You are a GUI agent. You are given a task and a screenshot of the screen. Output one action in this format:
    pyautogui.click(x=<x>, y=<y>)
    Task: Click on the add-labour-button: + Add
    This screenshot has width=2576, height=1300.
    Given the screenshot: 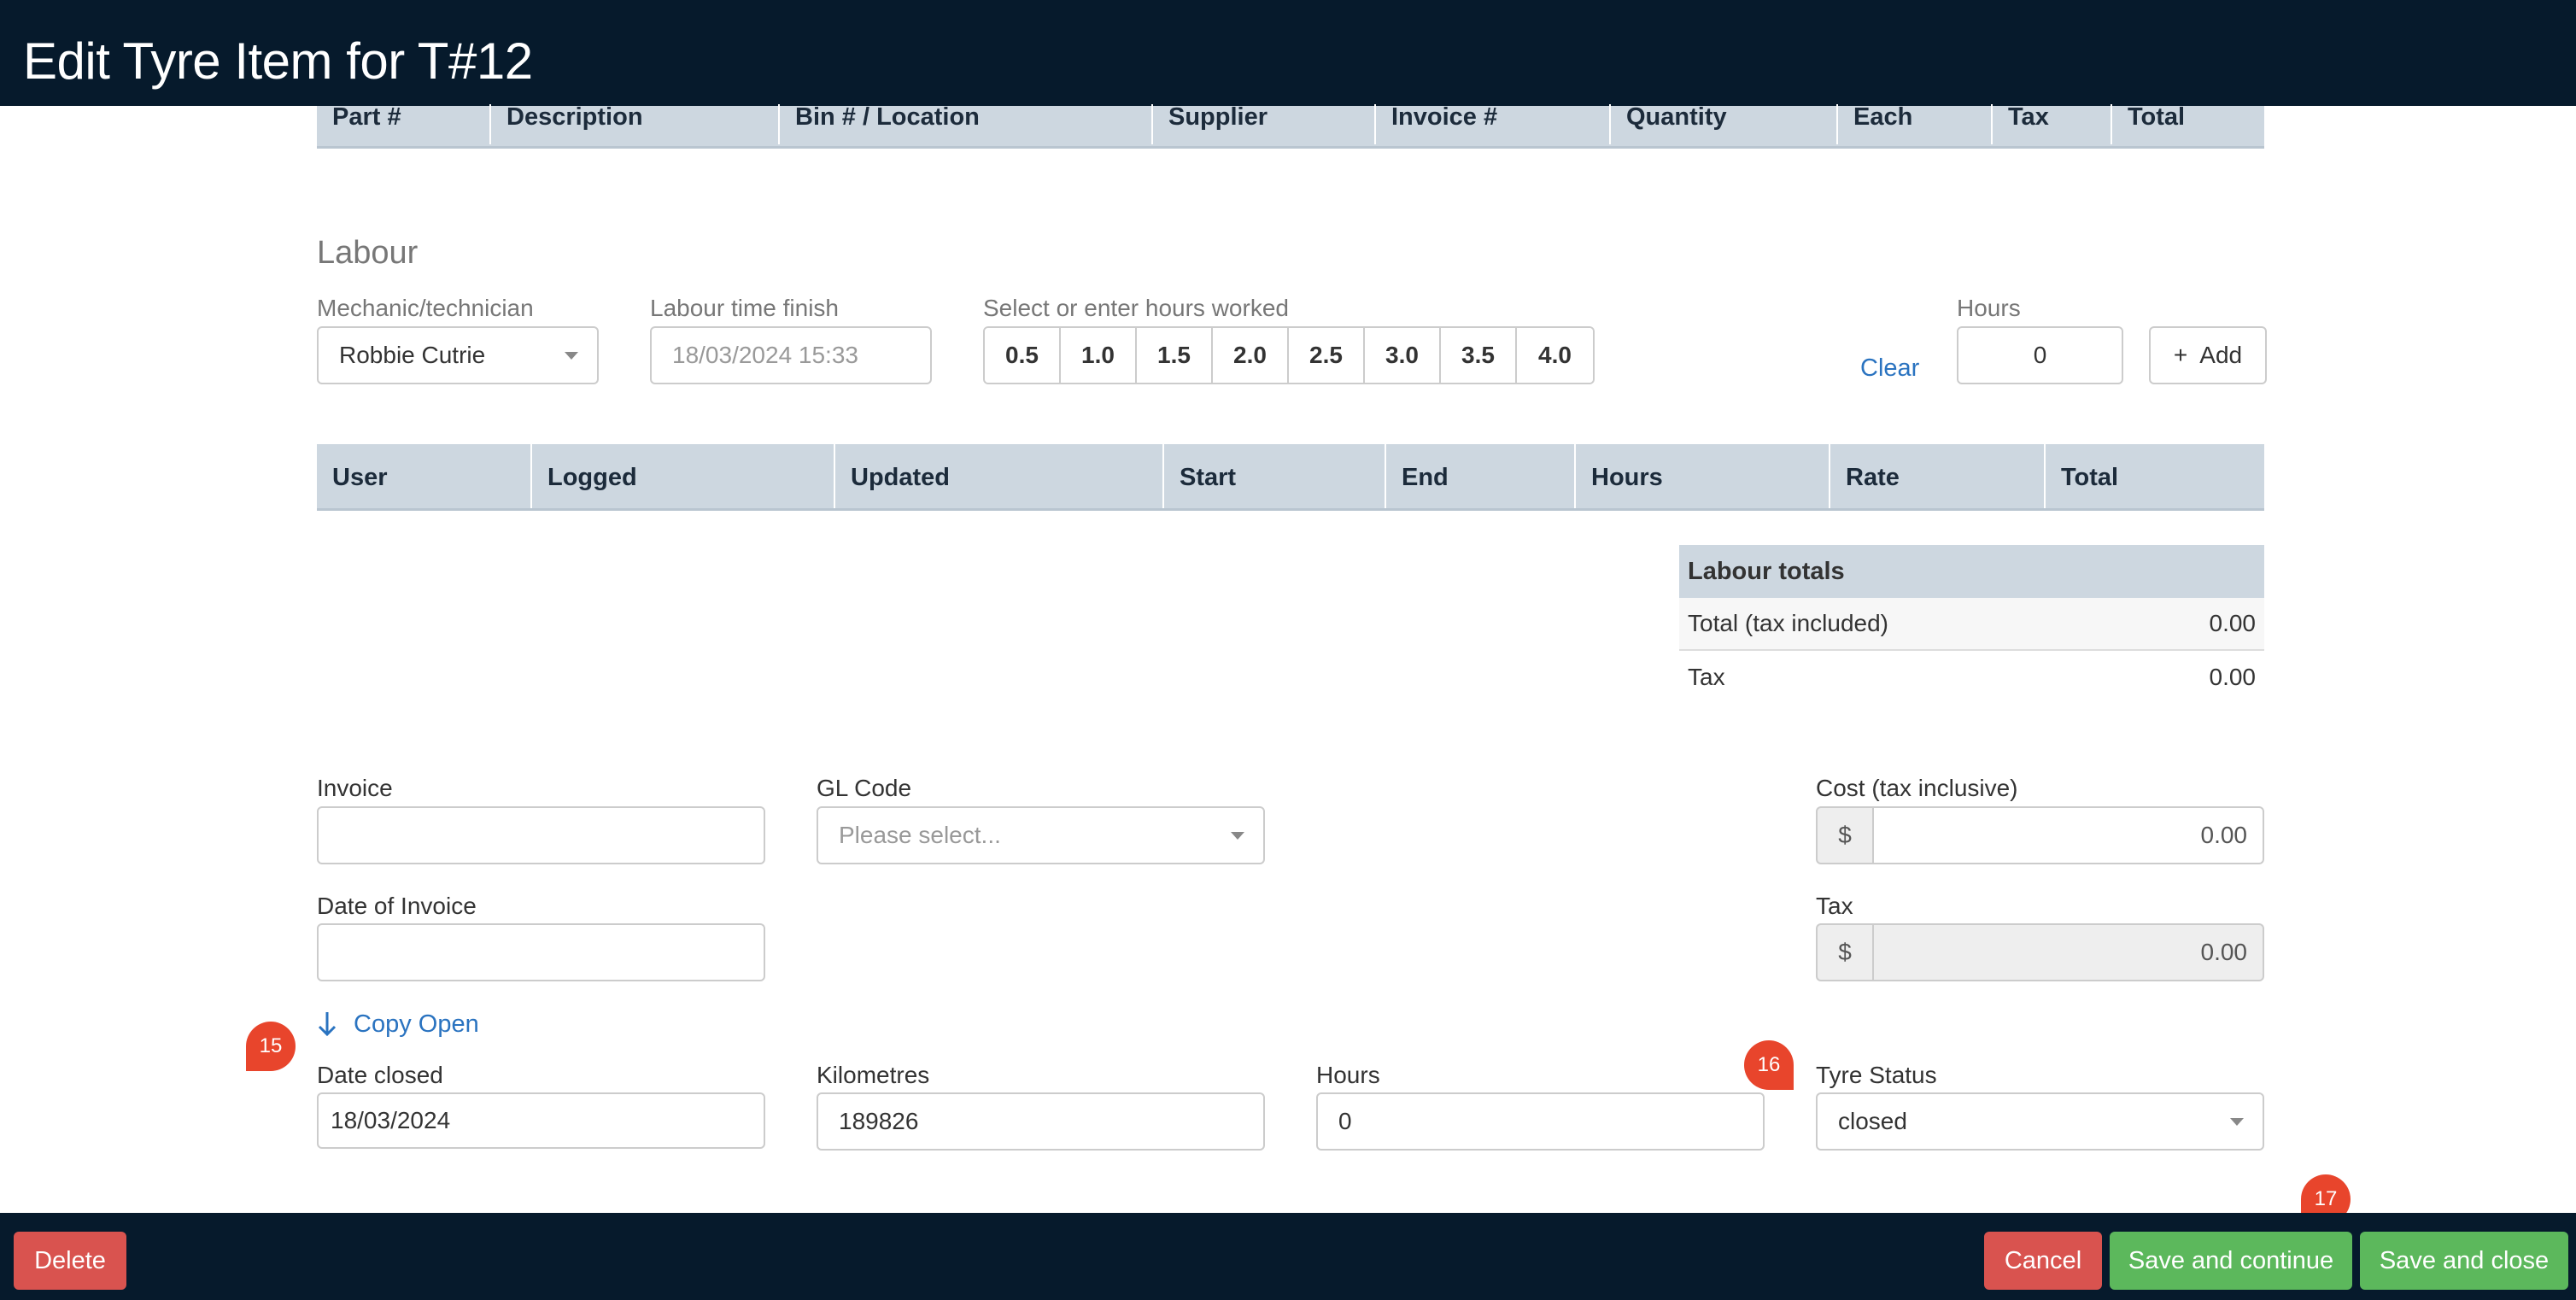 What is the action you would take?
    pyautogui.click(x=2208, y=355)
    